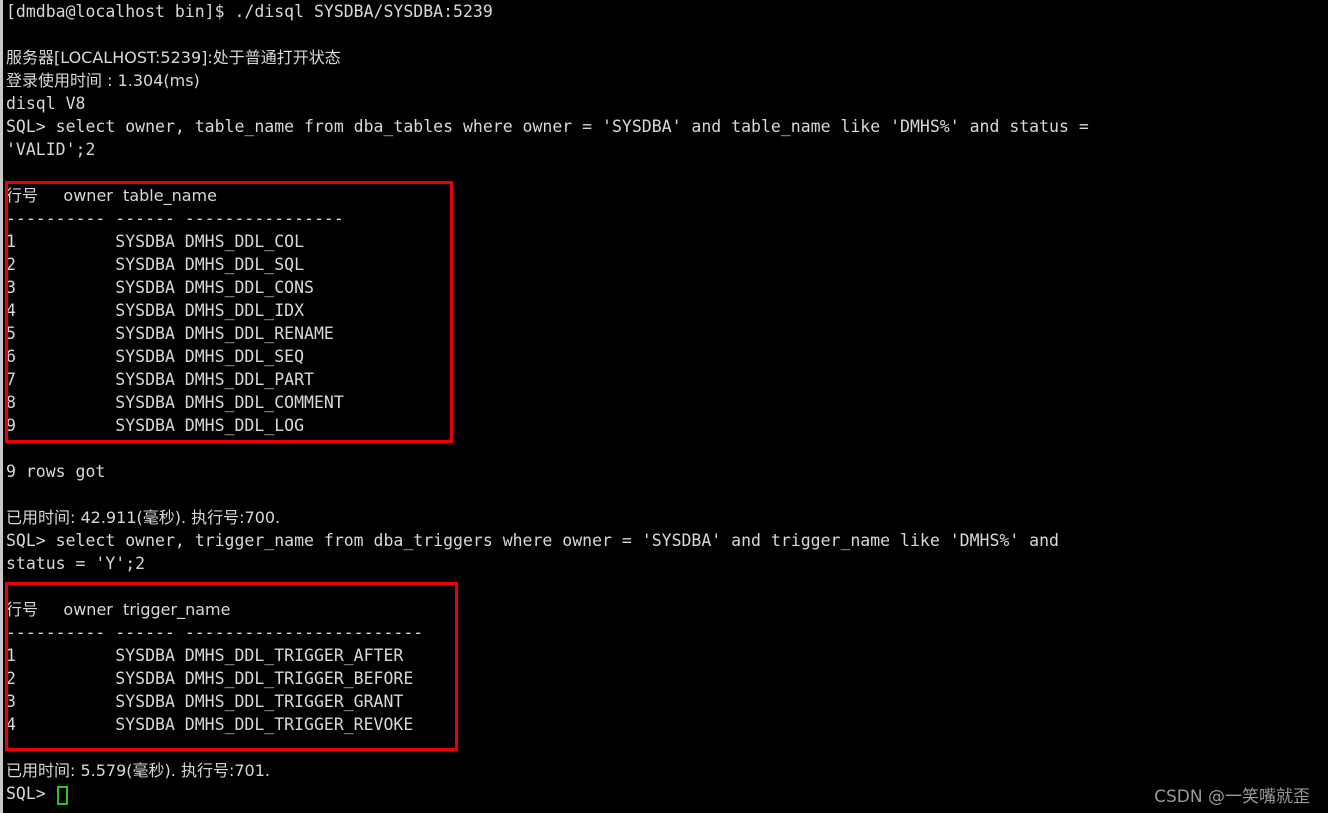 Image resolution: width=1328 pixels, height=813 pixels. I want to click on table-row: 4 SYSDBA DMHS_DDL_IDX, so click(155, 310).